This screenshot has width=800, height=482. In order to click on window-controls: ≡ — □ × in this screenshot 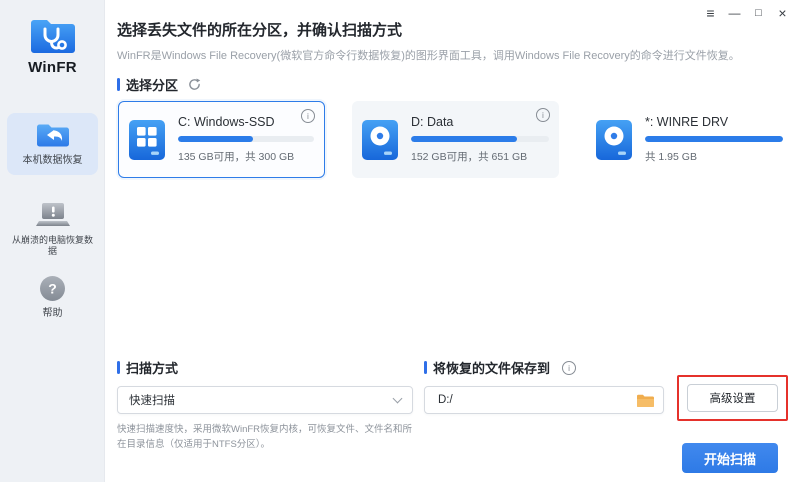, I will do `click(746, 13)`.